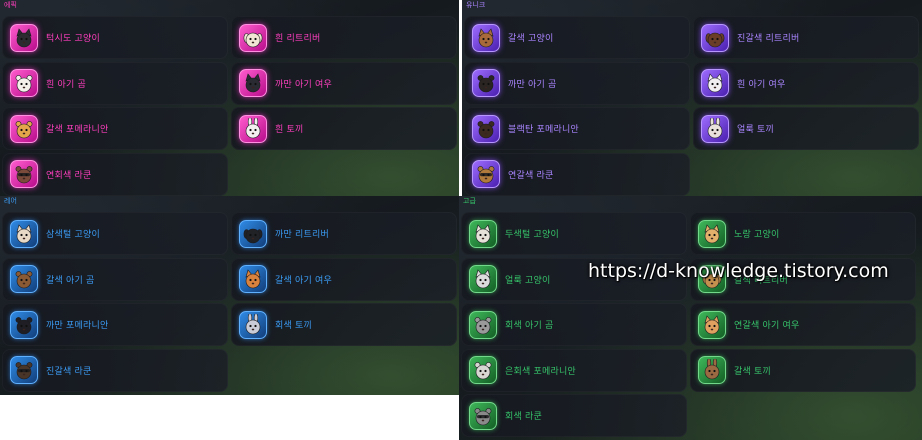  Describe the element at coordinates (344, 83) in the screenshot. I see `pet-card: 까만 아기 여우` at that location.